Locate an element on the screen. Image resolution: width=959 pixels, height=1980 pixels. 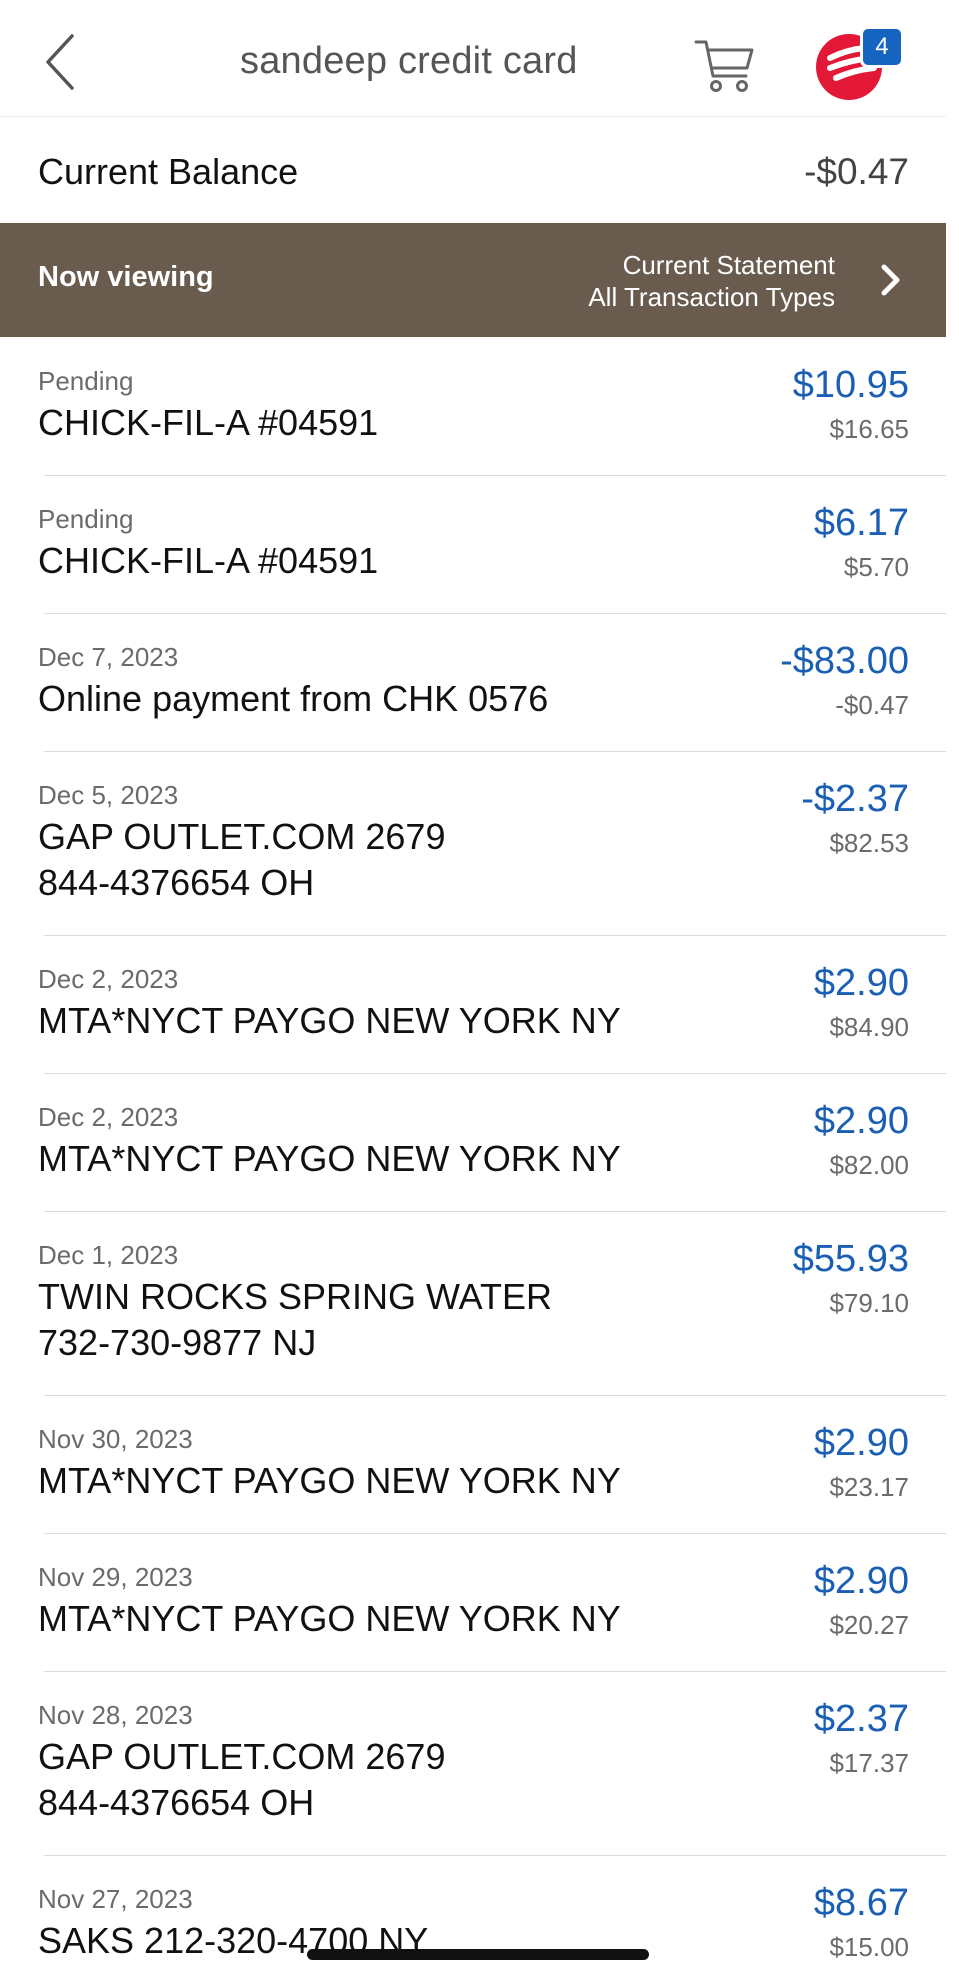
running-balance: $82.53 is located at coordinates (869, 843).